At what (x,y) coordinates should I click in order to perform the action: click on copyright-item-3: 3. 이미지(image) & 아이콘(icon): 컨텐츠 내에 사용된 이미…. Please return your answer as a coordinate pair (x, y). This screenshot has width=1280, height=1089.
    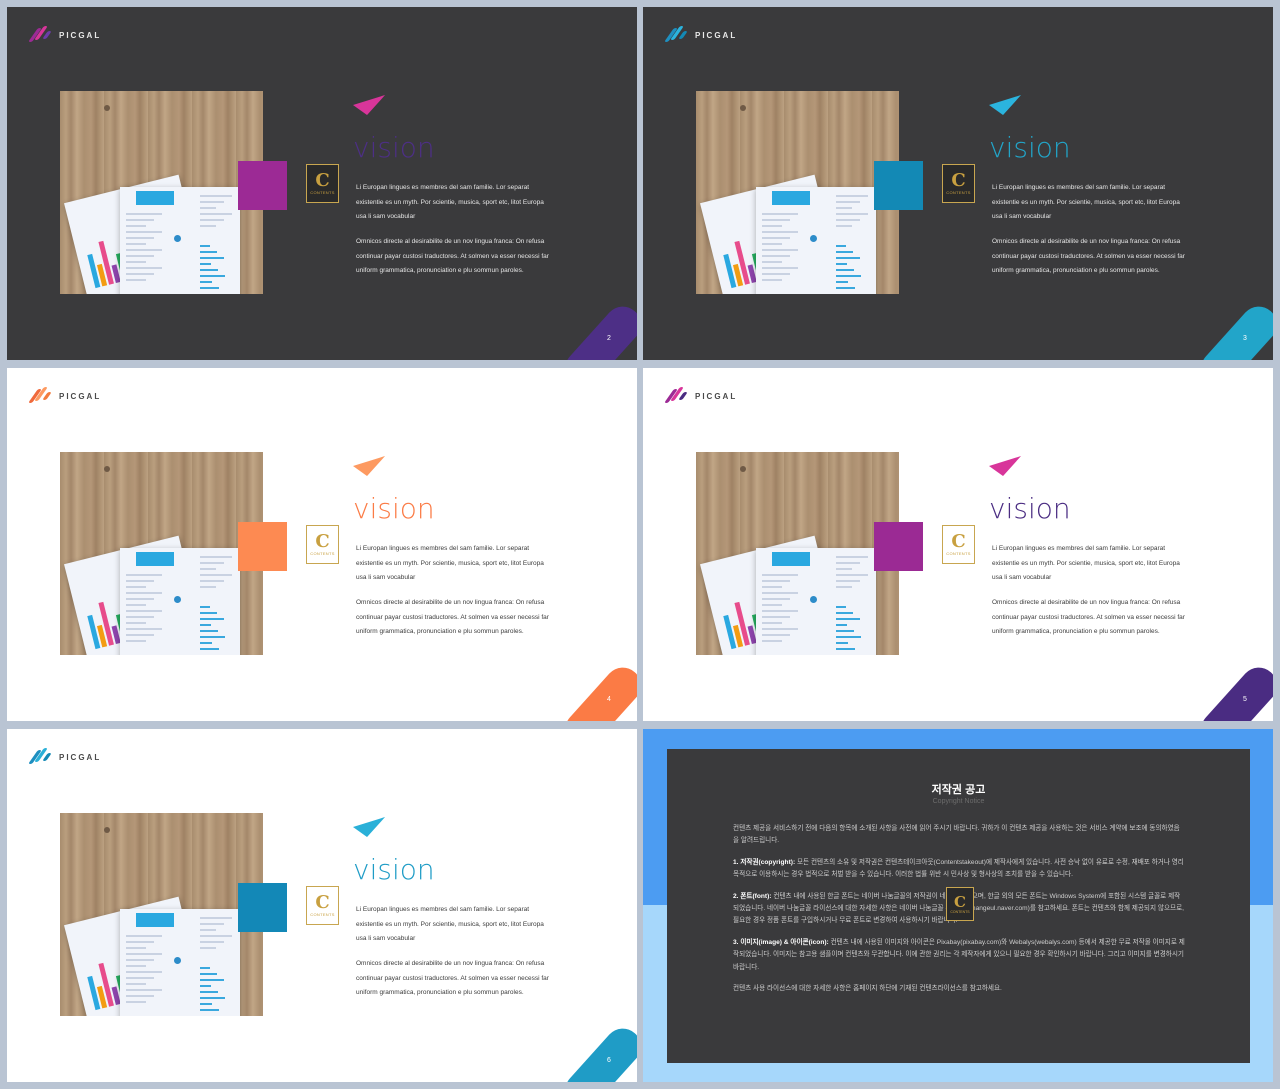
    Looking at the image, I should click on (959, 955).